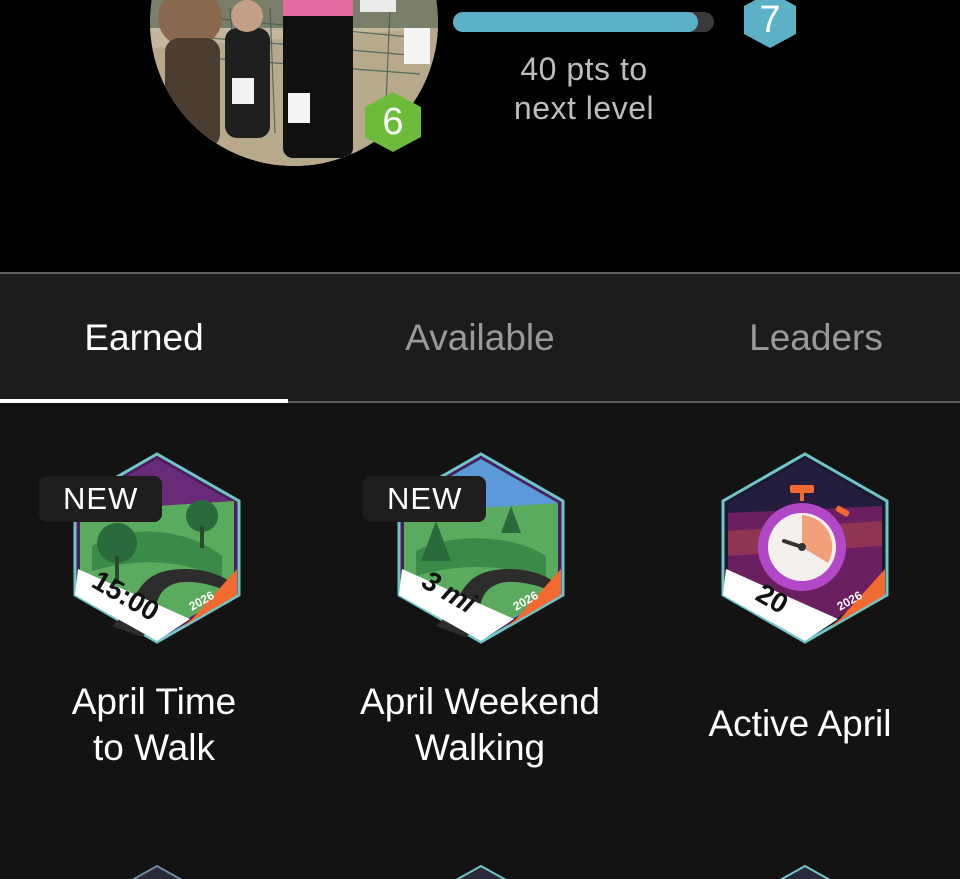  What do you see at coordinates (480, 725) in the screenshot?
I see `badge-title: April Weekend Walking` at bounding box center [480, 725].